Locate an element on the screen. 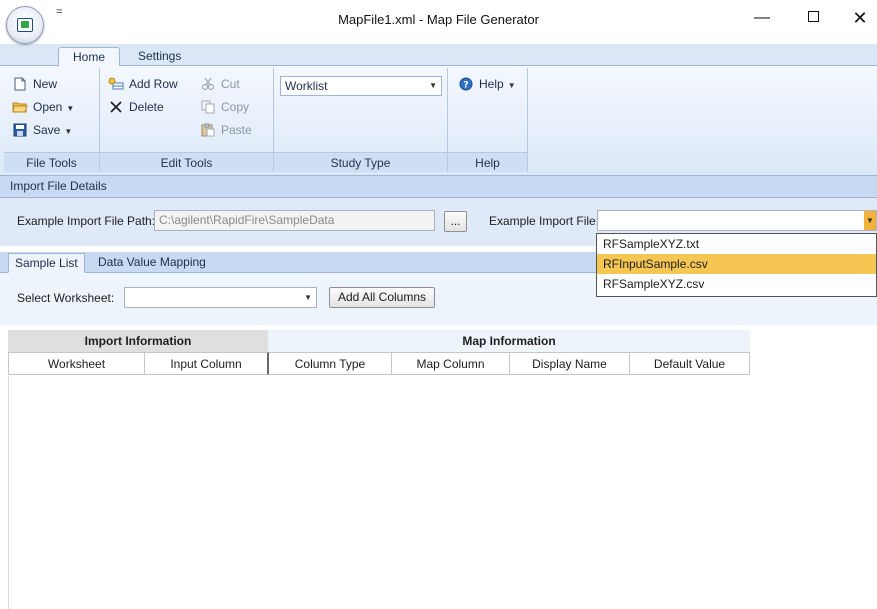  worksheet-select: ▼ is located at coordinates (220, 297).